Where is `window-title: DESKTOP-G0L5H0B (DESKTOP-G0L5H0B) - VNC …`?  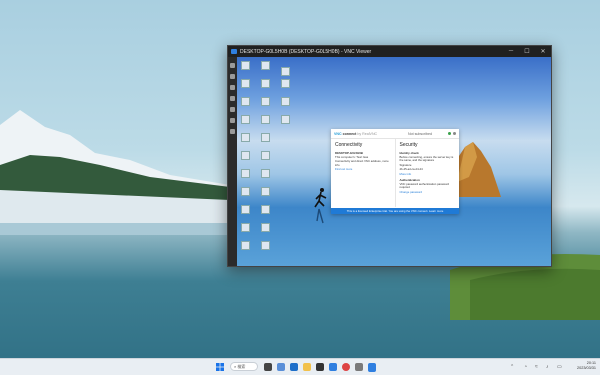
window-title: DESKTOP-G0L5H0B (DESKTOP-G0L5H0B) - VNC … is located at coordinates (306, 51).